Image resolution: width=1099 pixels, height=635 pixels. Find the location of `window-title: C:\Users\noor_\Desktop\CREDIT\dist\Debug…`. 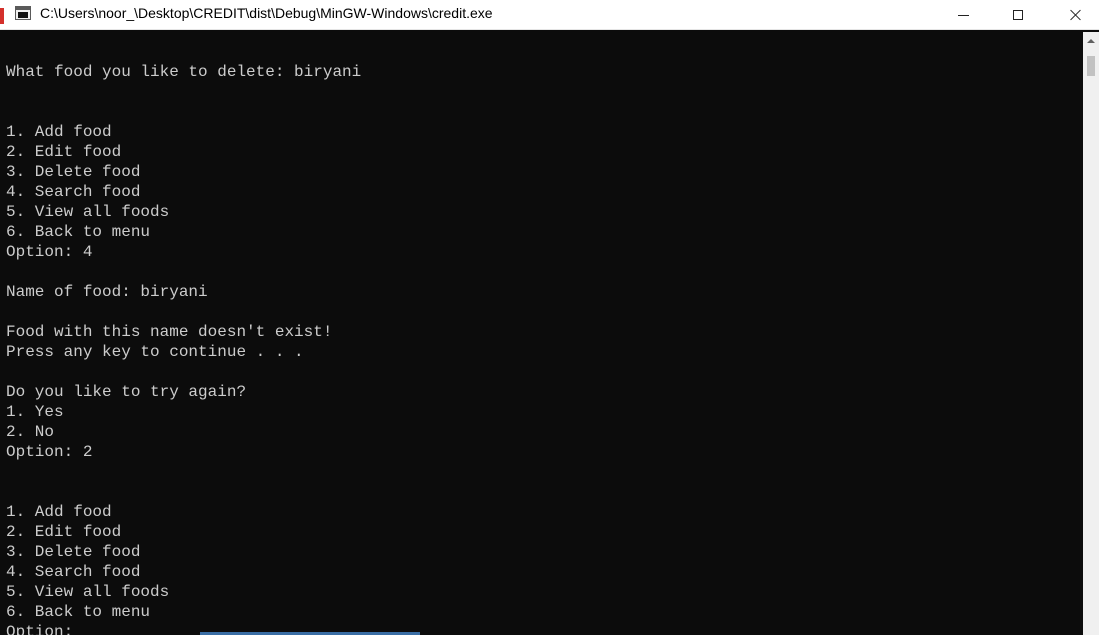

window-title: C:\Users\noor_\Desktop\CREDIT\dist\Debug… is located at coordinates (266, 13).